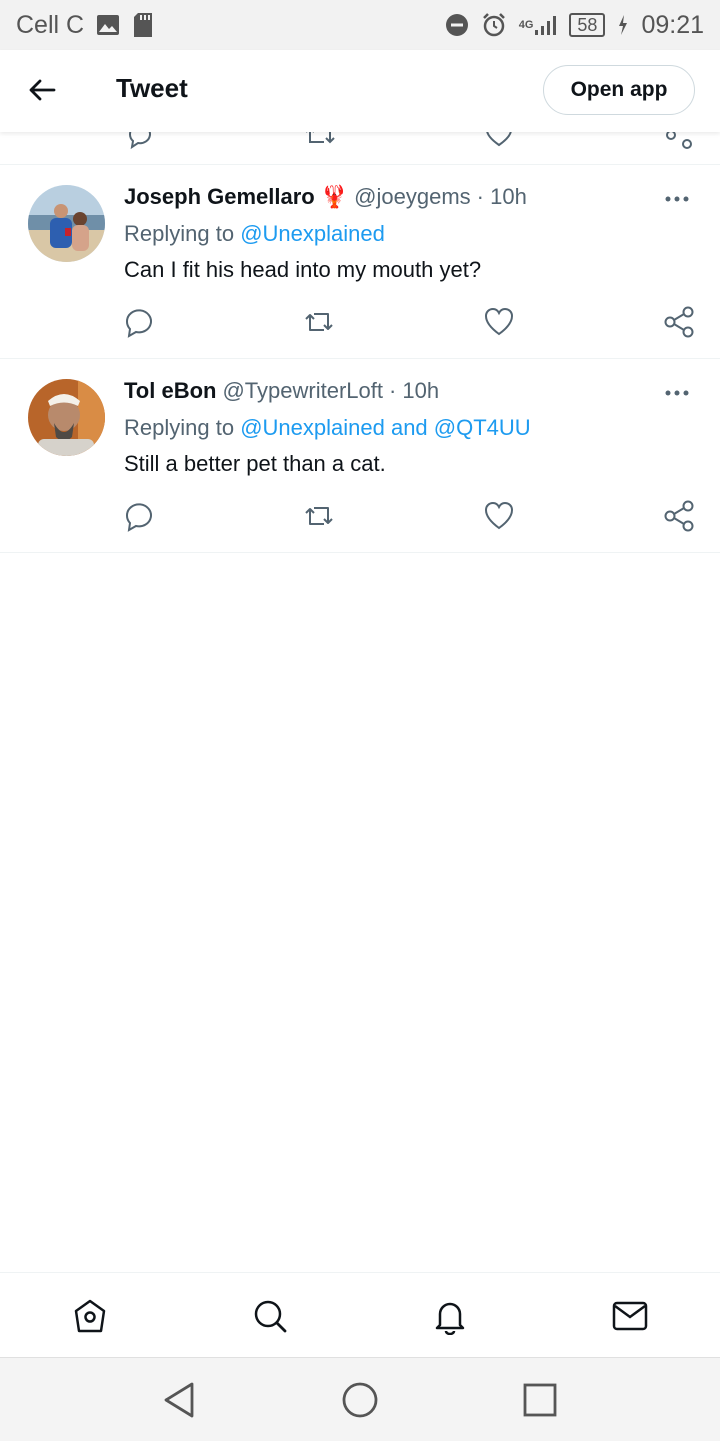 The height and width of the screenshot is (1441, 720). I want to click on top-nav-bar: Tweet Open app, so click(360, 91).